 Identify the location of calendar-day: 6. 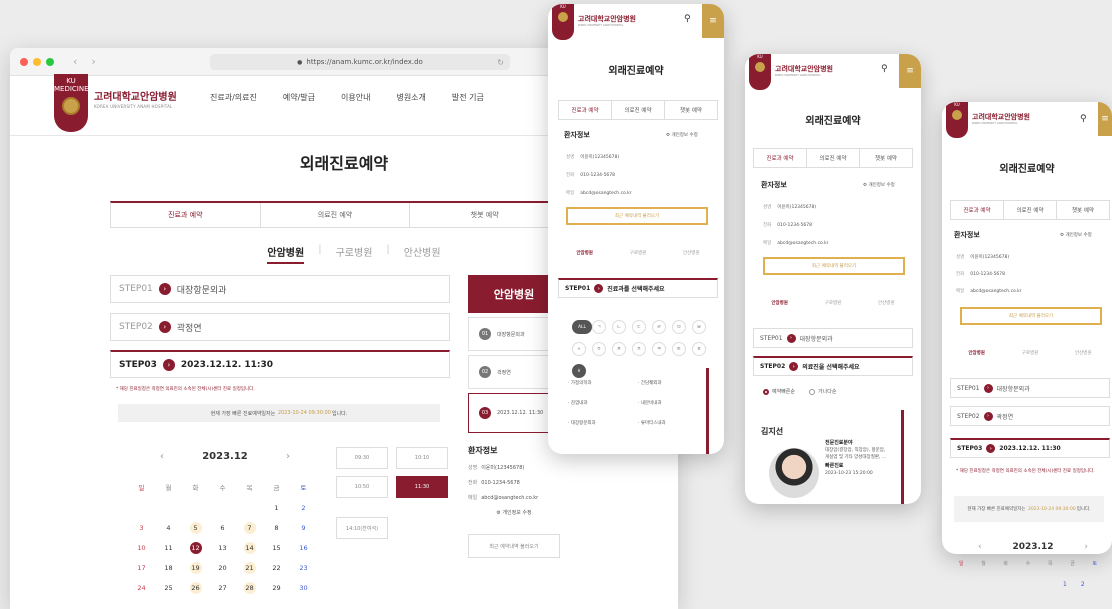
(222, 528).